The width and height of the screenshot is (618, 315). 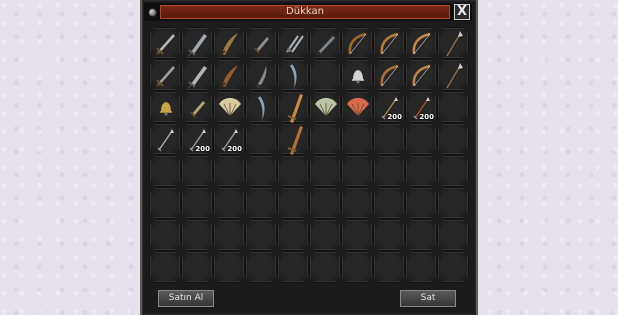 I want to click on knife-icon, so click(x=261, y=77).